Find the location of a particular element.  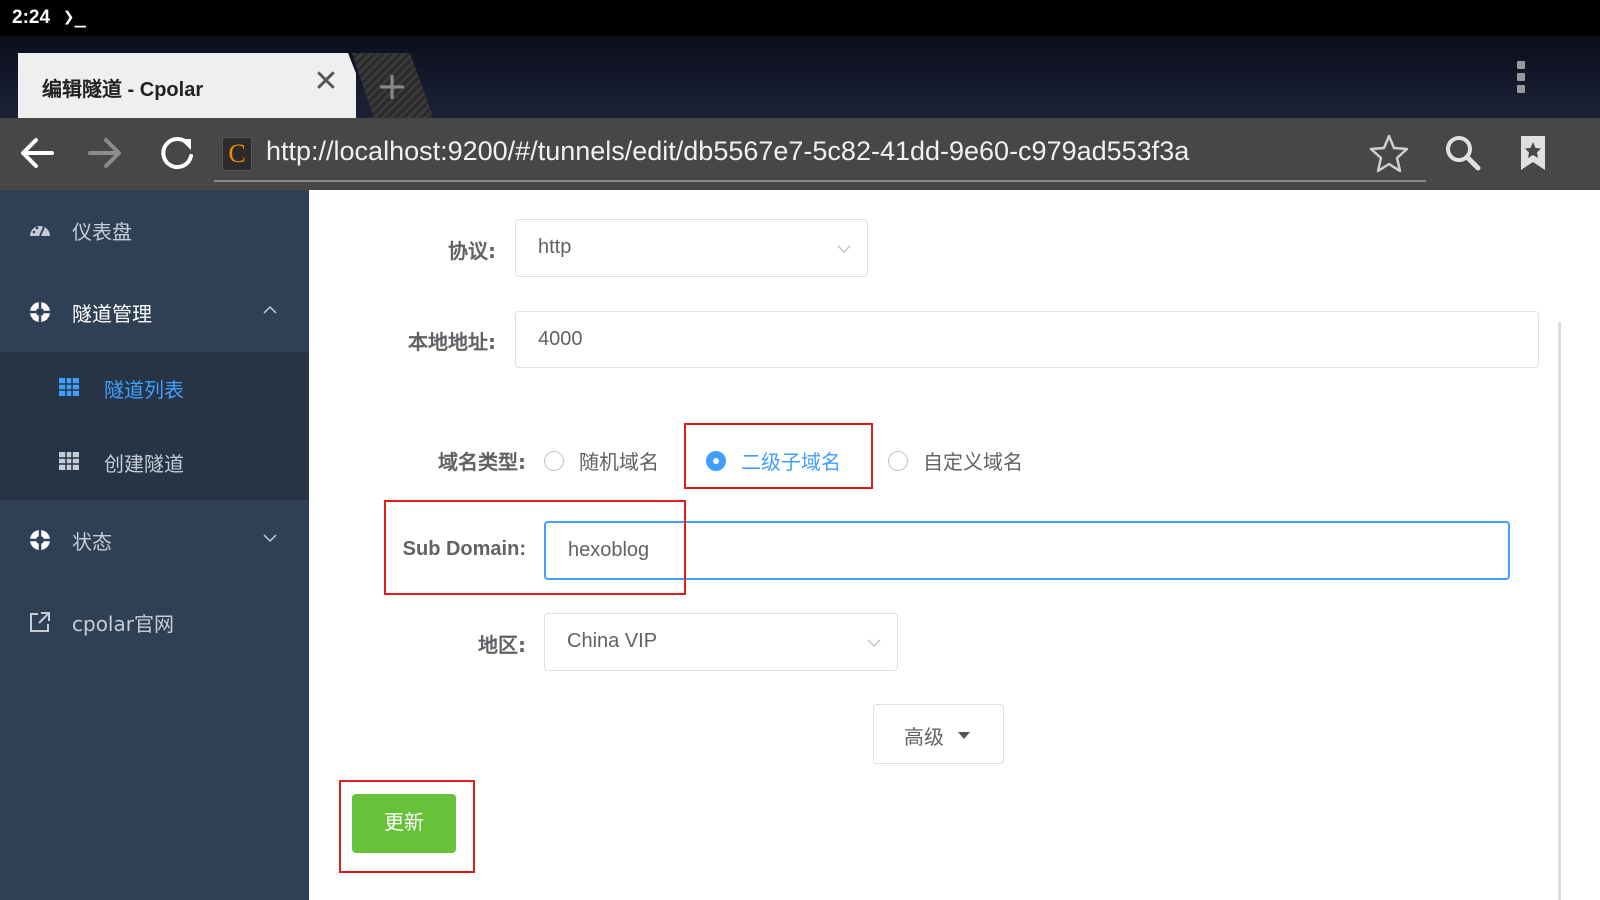

protocol-label: 协议: is located at coordinates (472, 251).